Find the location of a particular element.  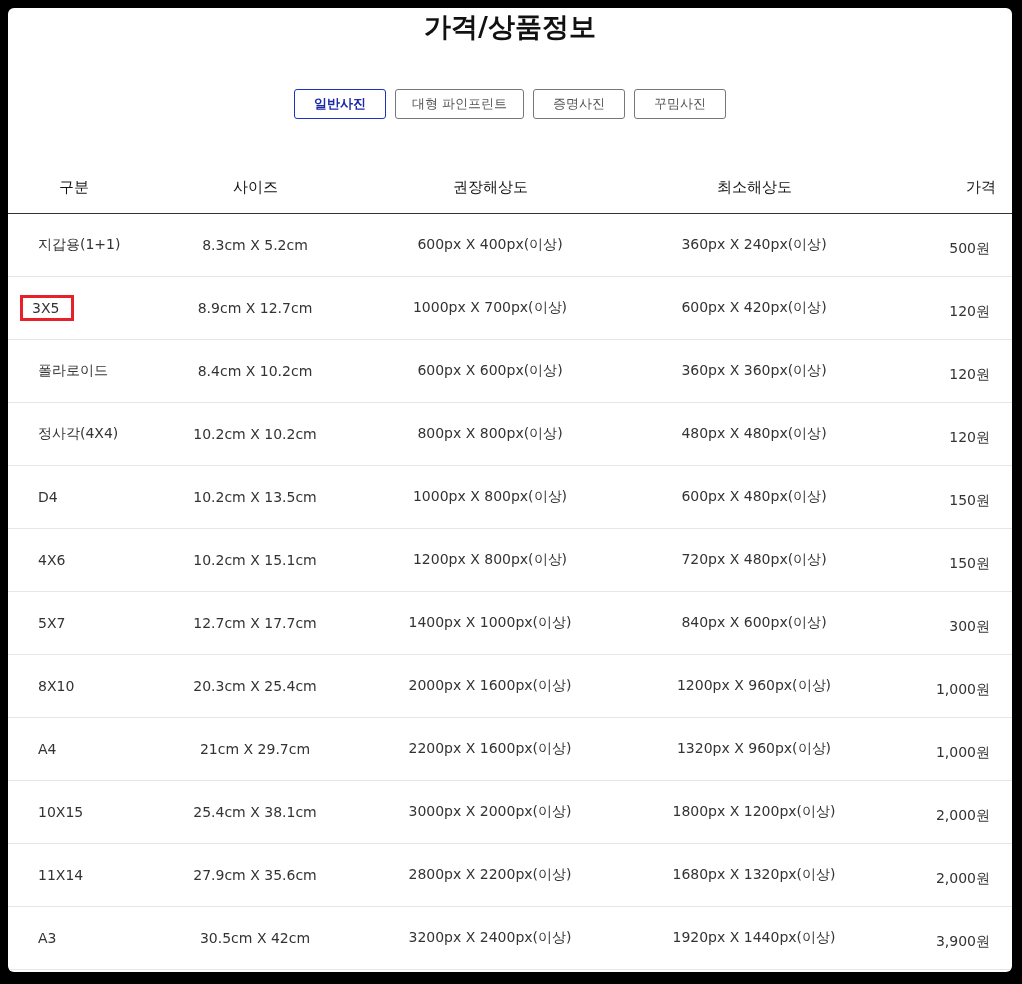

page-title: 가격/상품정보 is located at coordinates (510, 26).